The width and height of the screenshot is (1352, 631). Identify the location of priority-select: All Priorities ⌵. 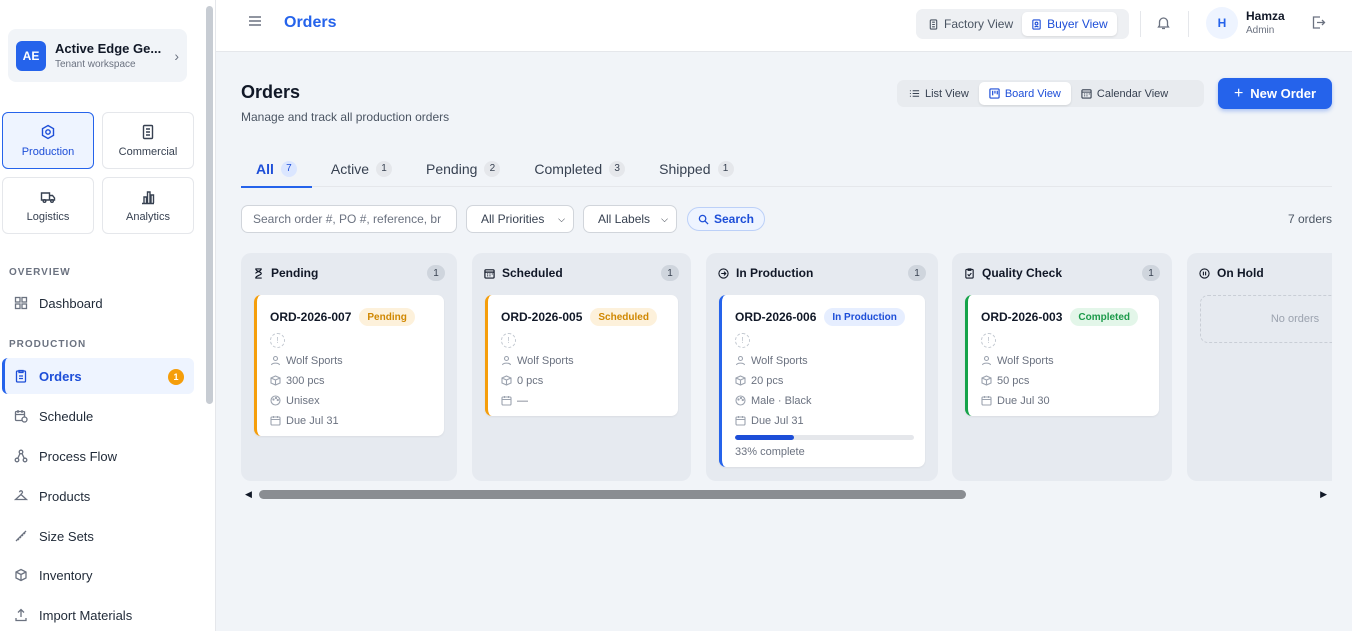
(520, 219).